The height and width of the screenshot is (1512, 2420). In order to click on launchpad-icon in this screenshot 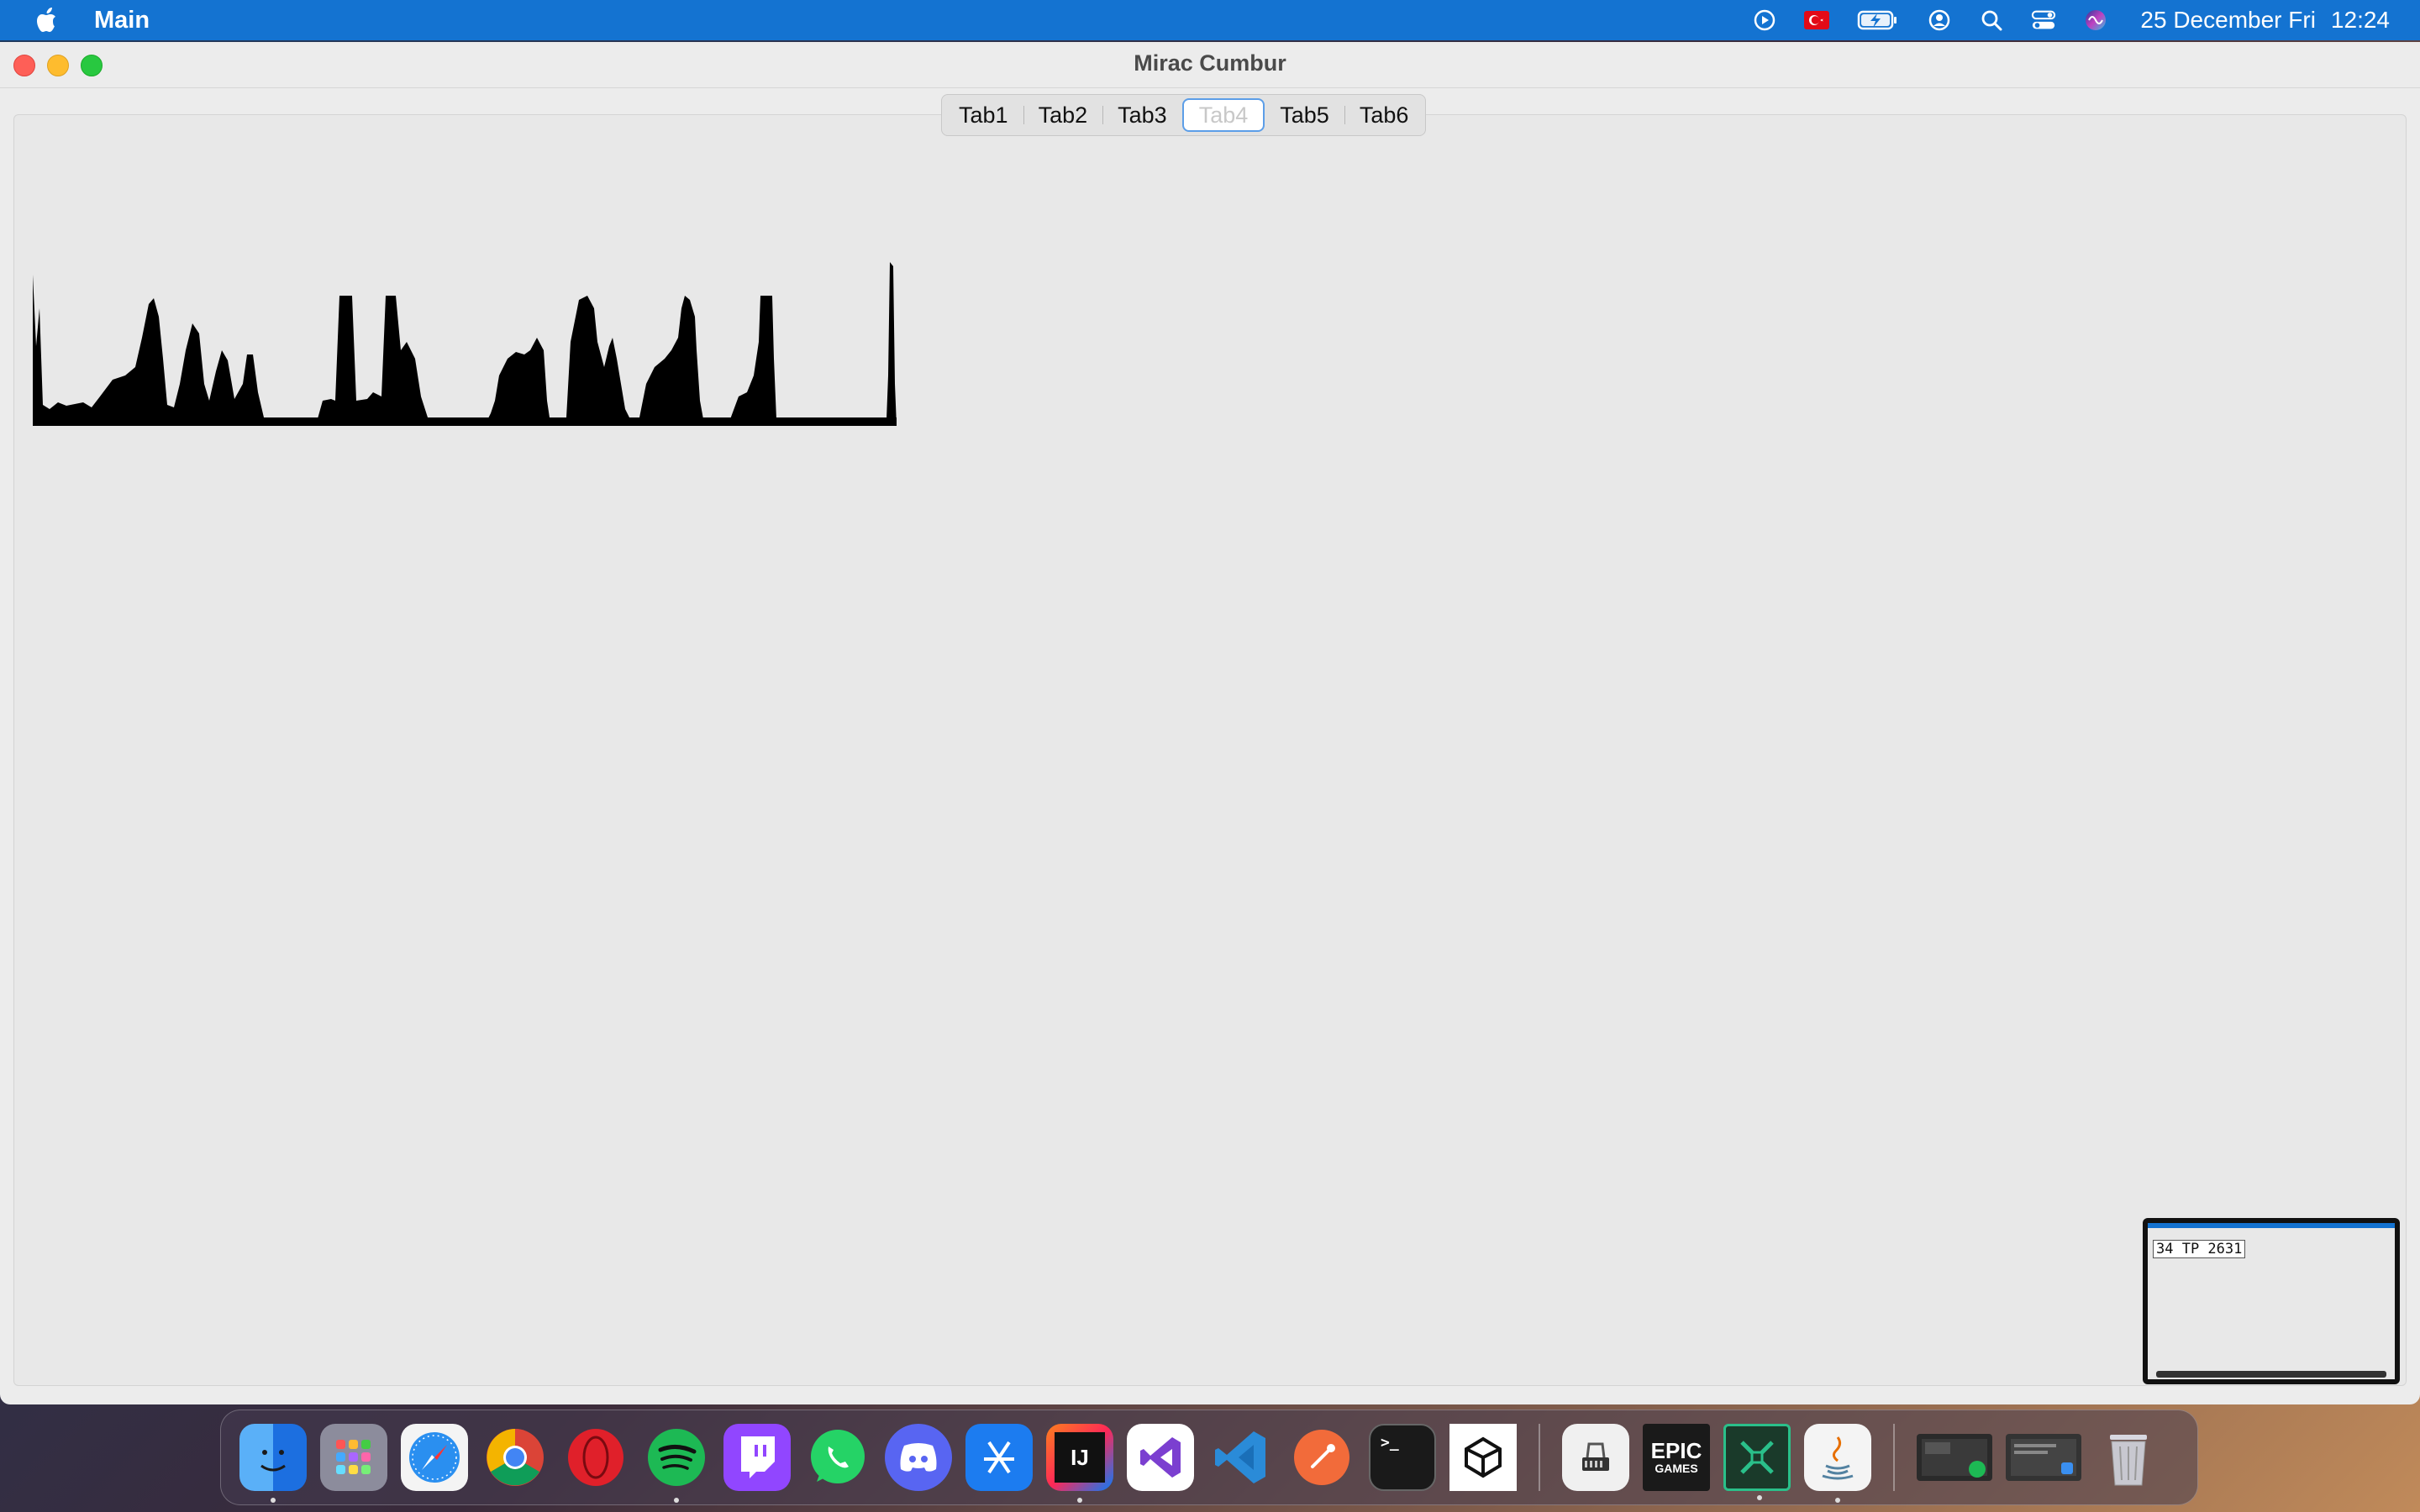, I will do `click(353, 1457)`.